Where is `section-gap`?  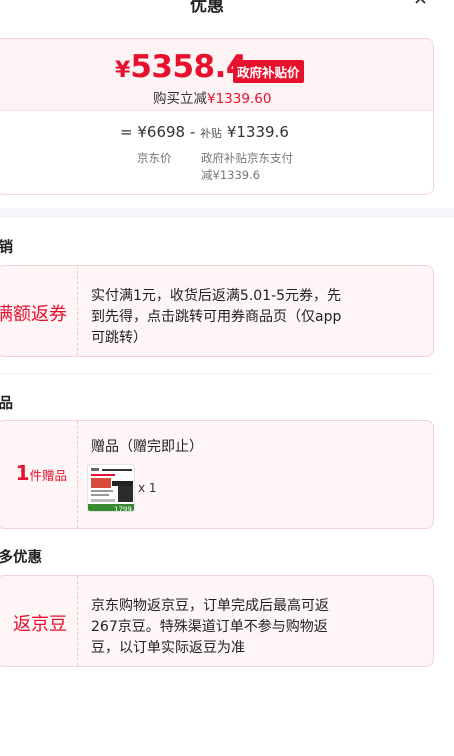 section-gap is located at coordinates (227, 213).